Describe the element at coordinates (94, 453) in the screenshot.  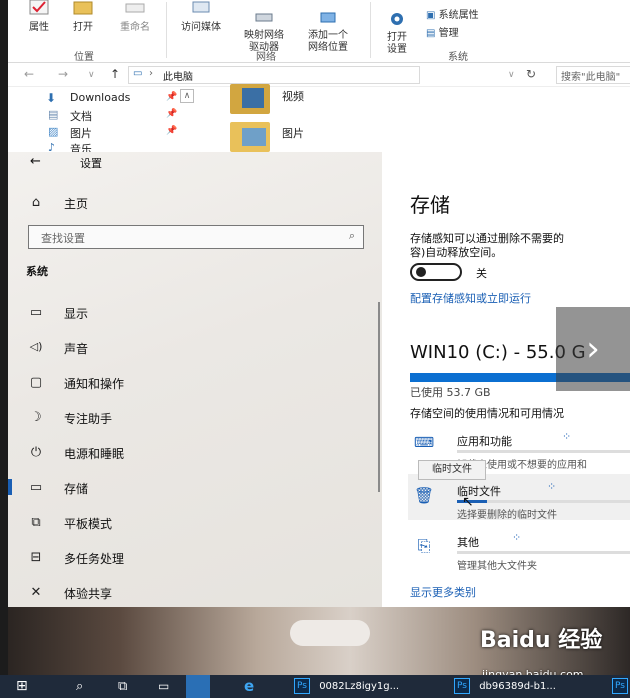
I see `sidebar-item-power-sleep: 电源和睡眠` at that location.